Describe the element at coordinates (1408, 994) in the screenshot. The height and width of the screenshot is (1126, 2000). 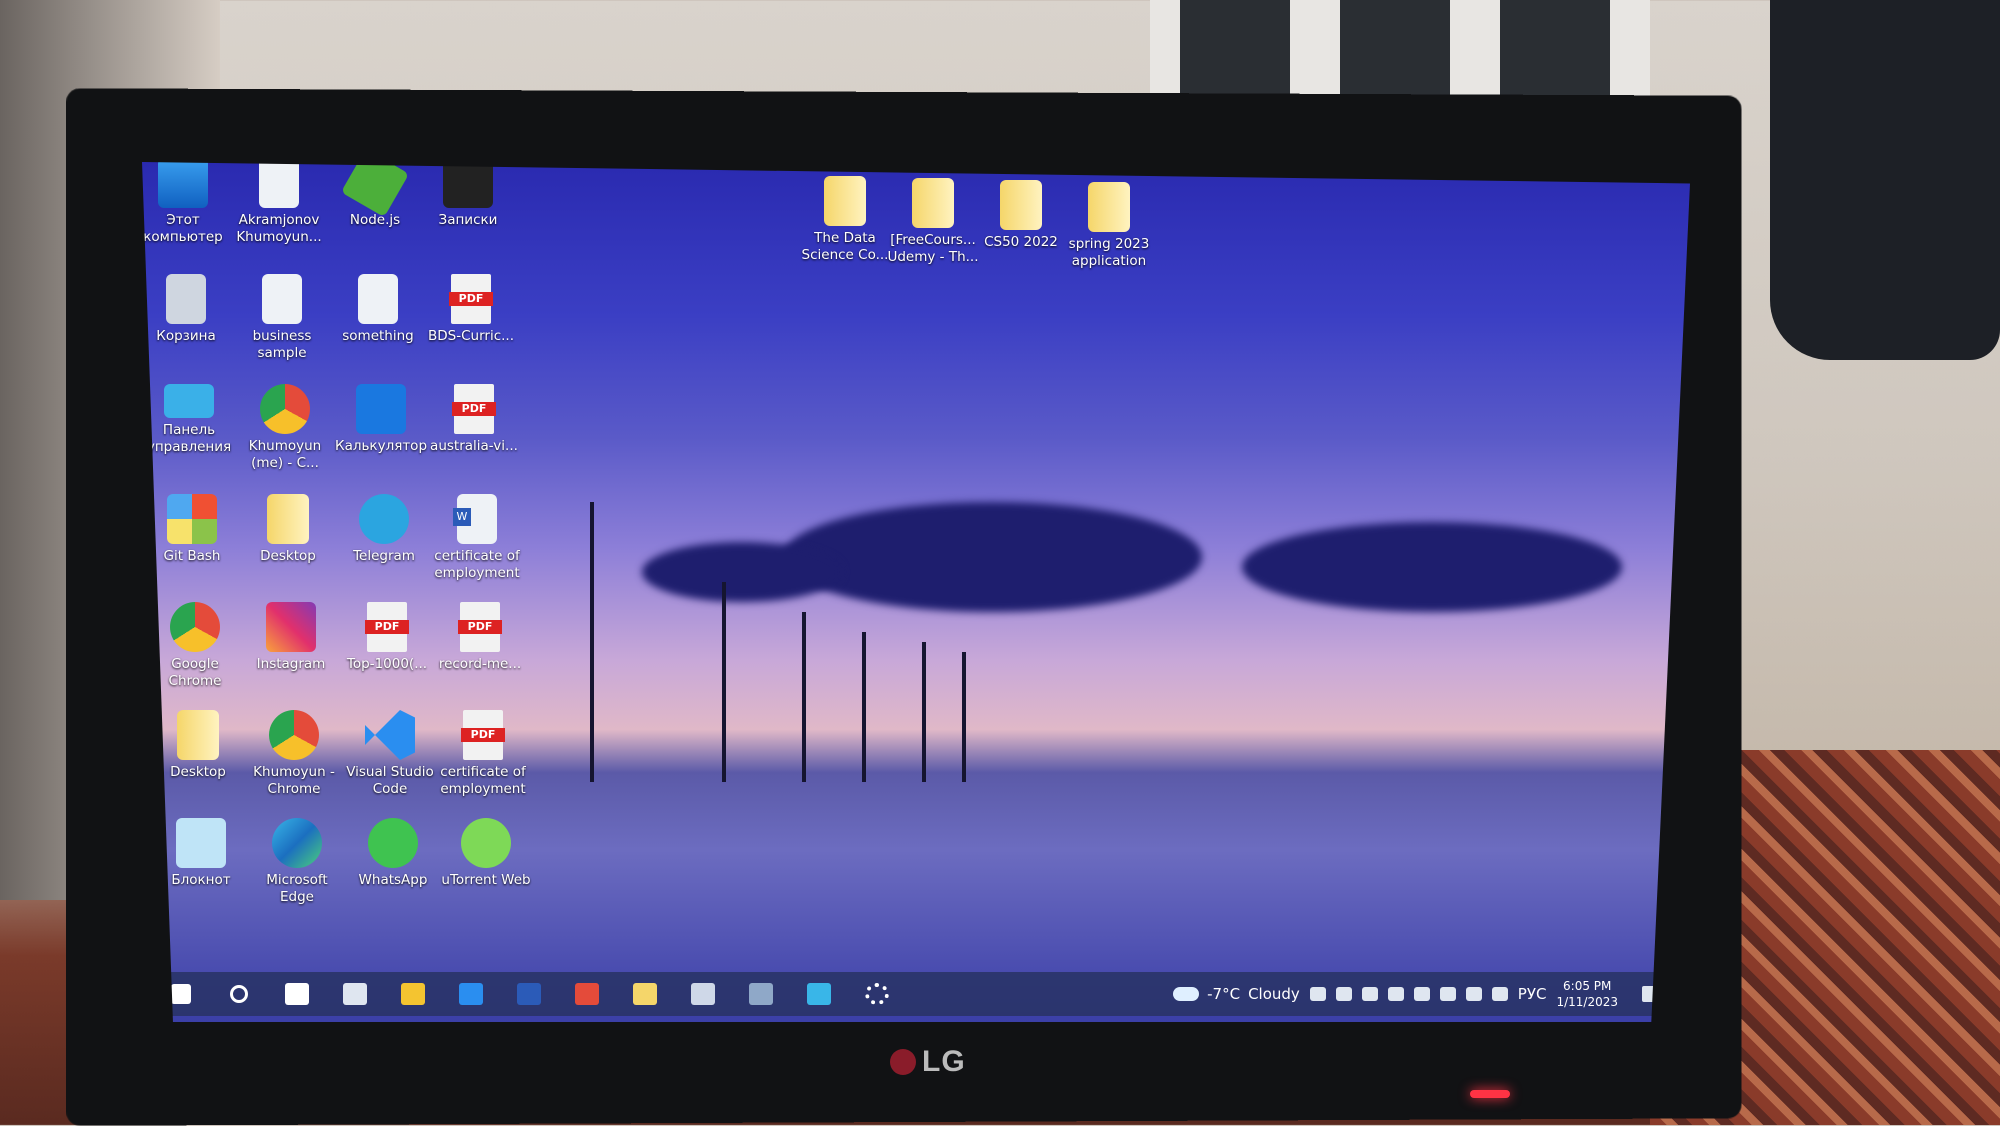
I see `tray-icons` at that location.